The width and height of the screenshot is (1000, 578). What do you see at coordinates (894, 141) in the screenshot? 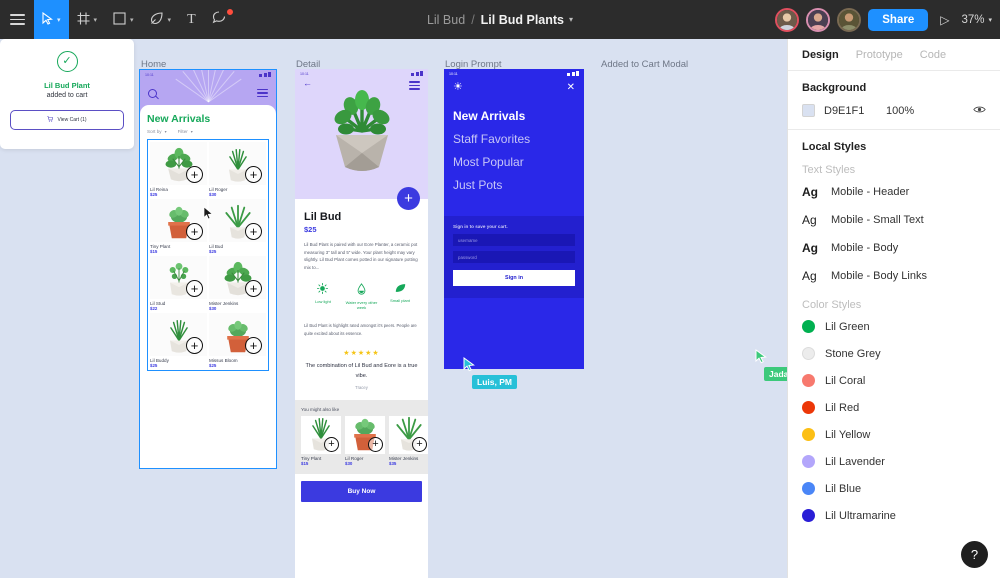
I see `local-styles-section: Local Styles` at bounding box center [894, 141].